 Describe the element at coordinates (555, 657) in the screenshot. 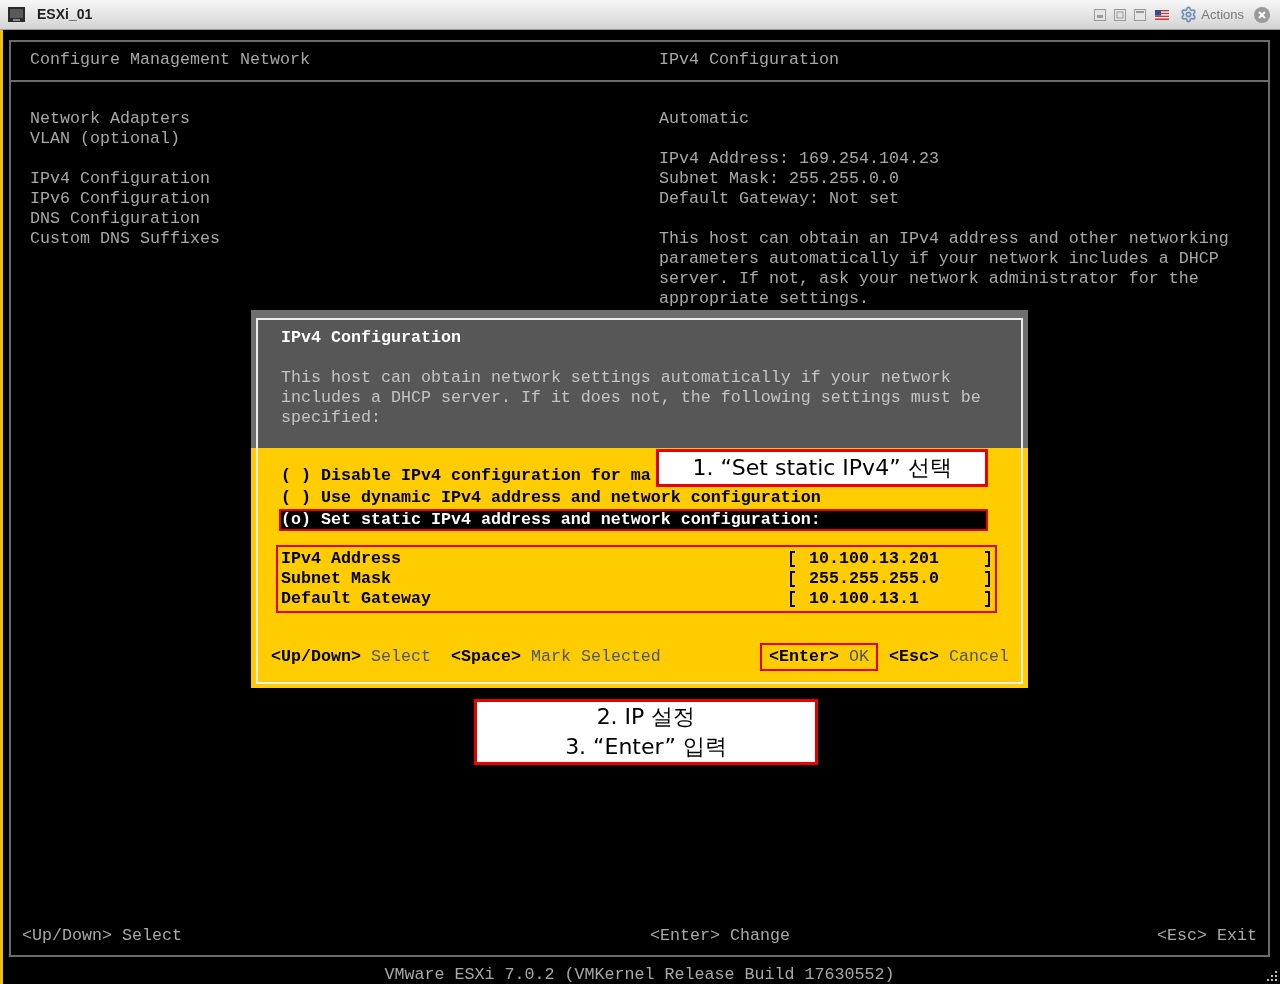

I see `key-hint: <Space> Mark Selected` at that location.